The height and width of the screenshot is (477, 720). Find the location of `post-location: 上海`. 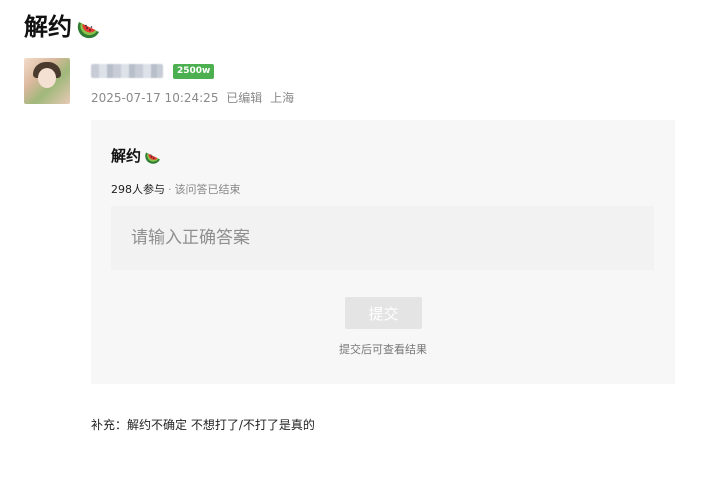

post-location: 上海 is located at coordinates (282, 98).